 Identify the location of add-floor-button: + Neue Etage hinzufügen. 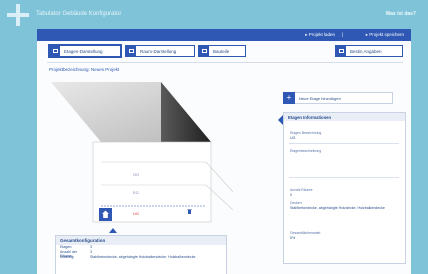
(338, 97).